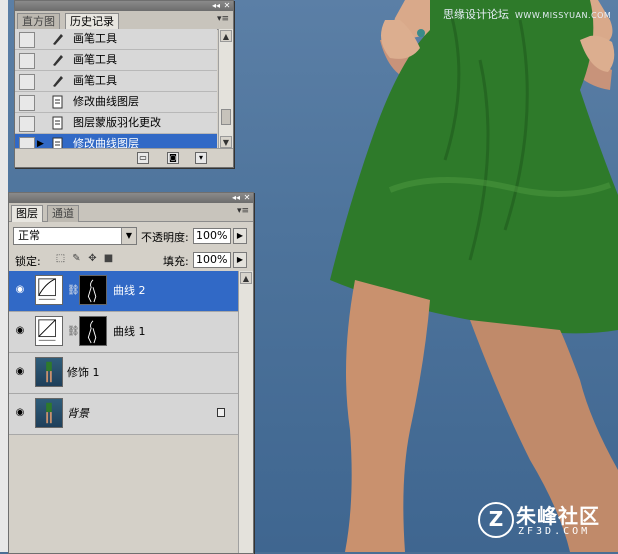 Image resolution: width=618 pixels, height=554 pixels. I want to click on lock-icon, so click(221, 412).